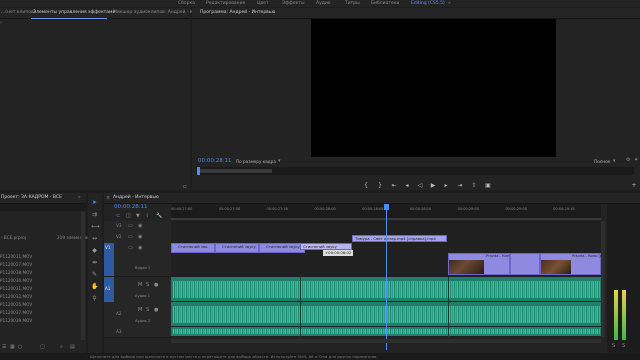  What do you see at coordinates (1, 23) in the screenshot?
I see `collapse-arrow-icon: ›` at bounding box center [1, 23].